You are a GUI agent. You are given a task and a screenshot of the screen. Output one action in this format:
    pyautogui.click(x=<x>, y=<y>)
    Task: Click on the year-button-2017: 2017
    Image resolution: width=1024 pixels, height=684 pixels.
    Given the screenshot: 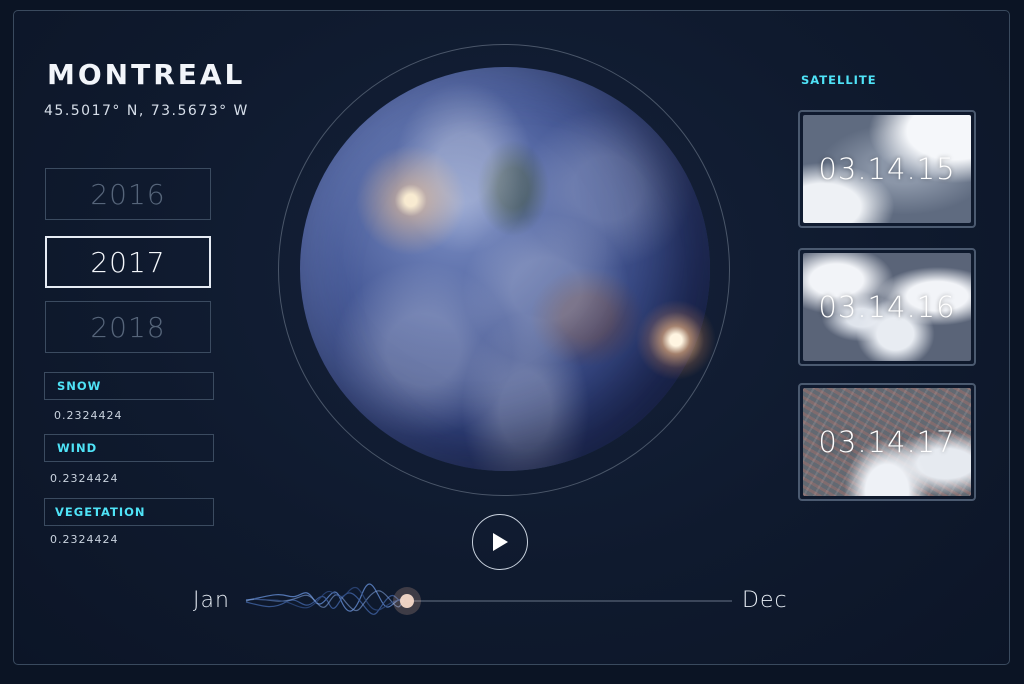 What is the action you would take?
    pyautogui.click(x=128, y=262)
    